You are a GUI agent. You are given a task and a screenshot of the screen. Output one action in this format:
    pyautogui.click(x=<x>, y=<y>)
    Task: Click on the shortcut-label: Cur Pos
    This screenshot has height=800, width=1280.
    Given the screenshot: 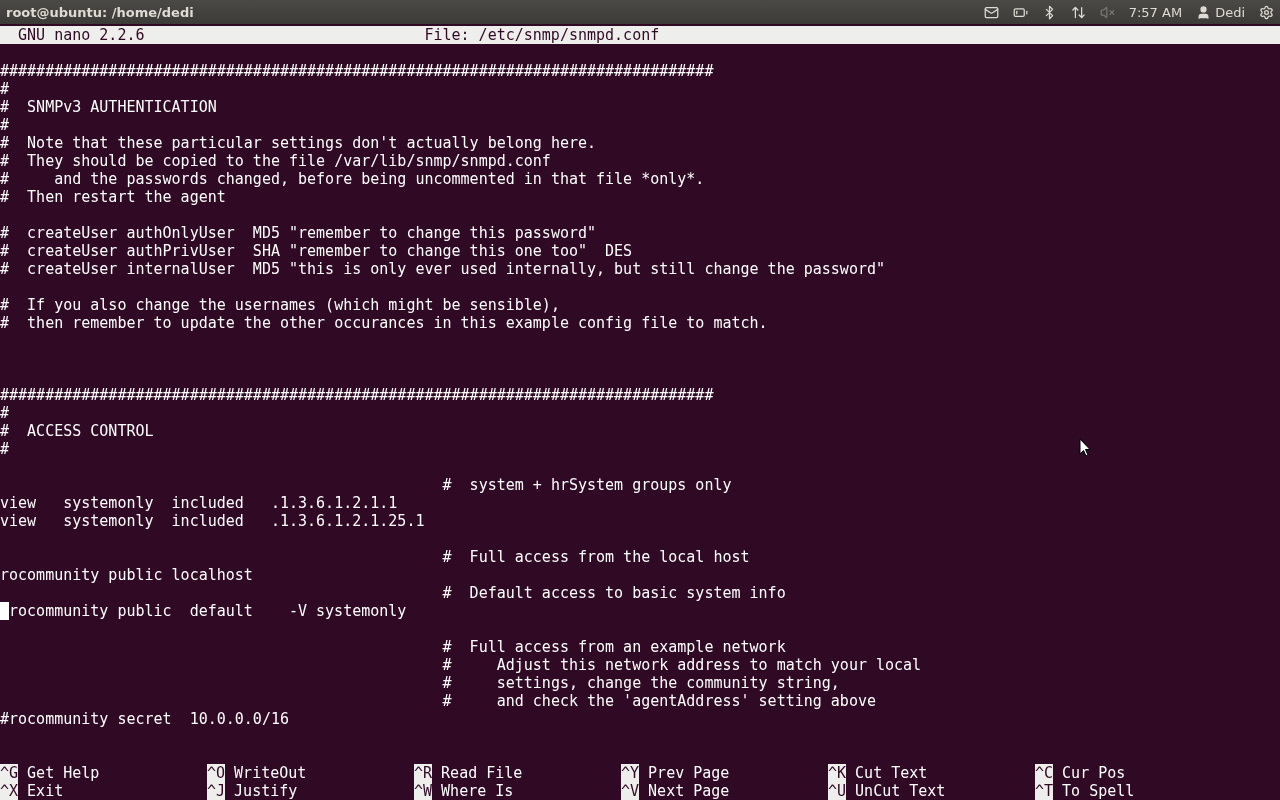 What is the action you would take?
    pyautogui.click(x=1094, y=773)
    